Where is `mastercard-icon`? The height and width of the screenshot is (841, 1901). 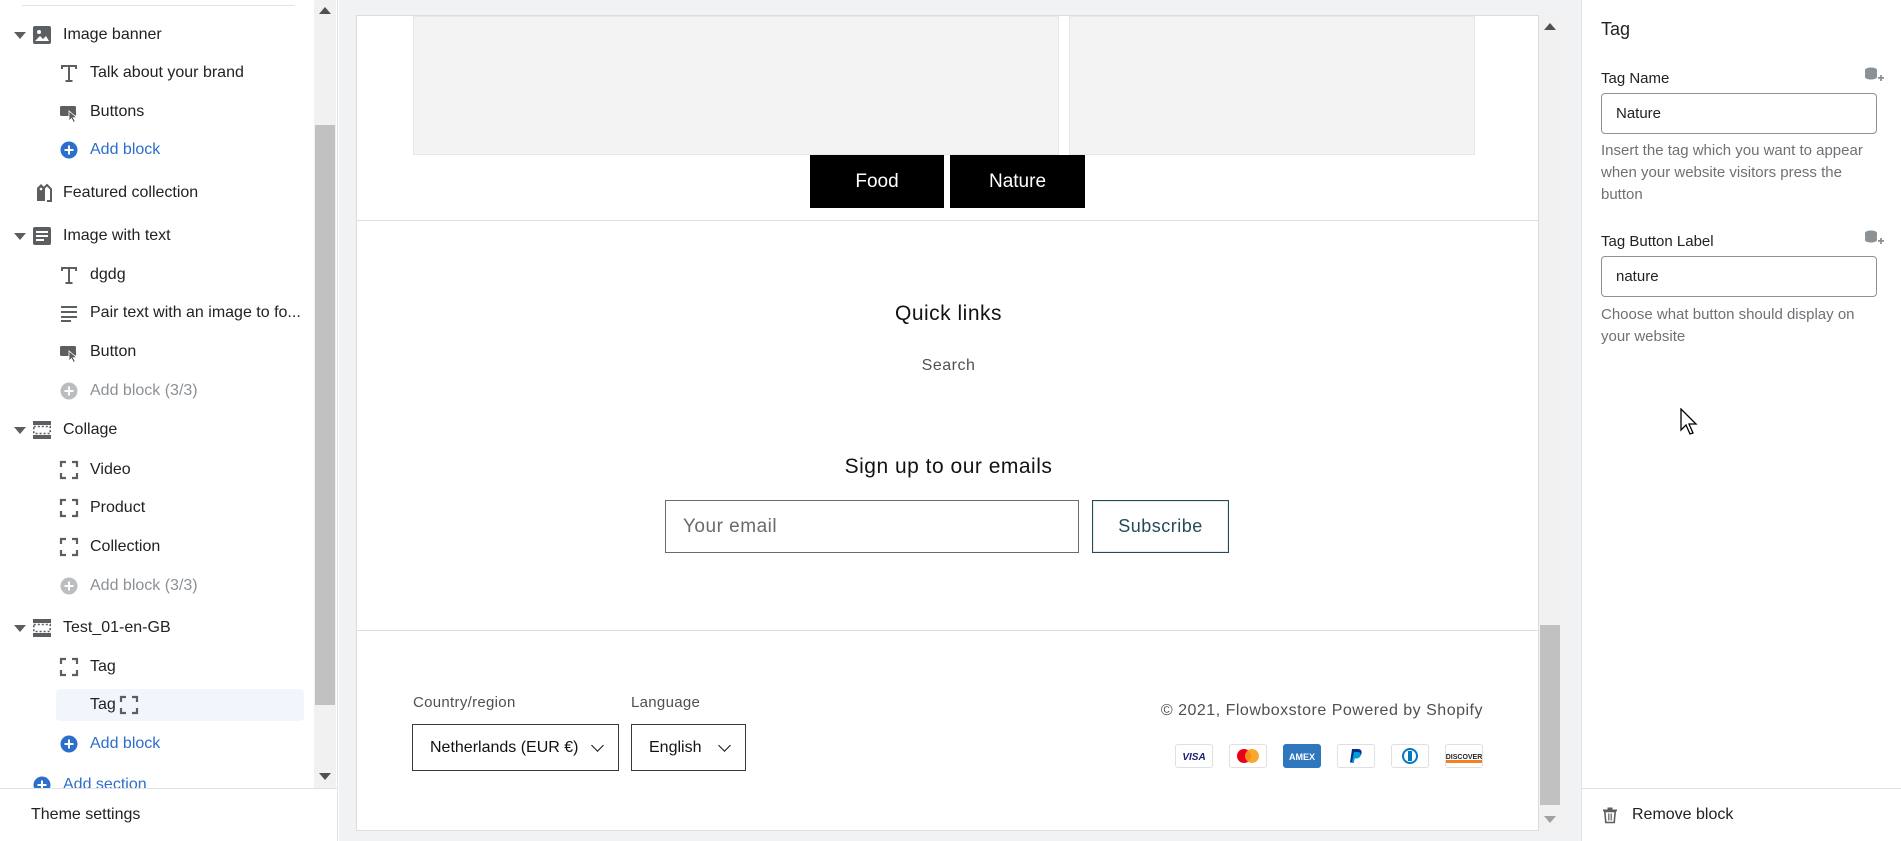 mastercard-icon is located at coordinates (1248, 756).